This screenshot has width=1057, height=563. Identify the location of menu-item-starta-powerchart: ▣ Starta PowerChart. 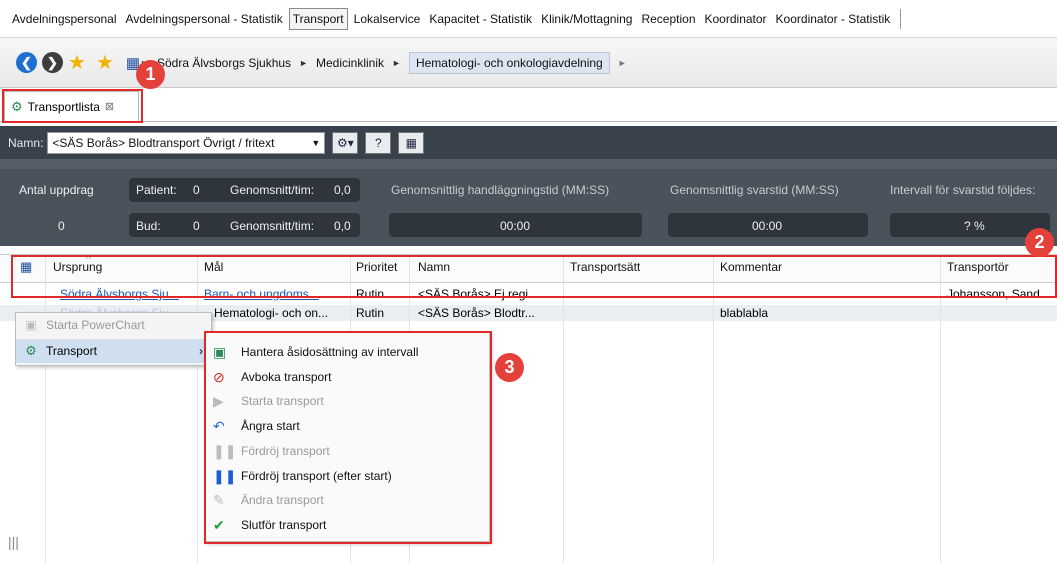
(113, 325).